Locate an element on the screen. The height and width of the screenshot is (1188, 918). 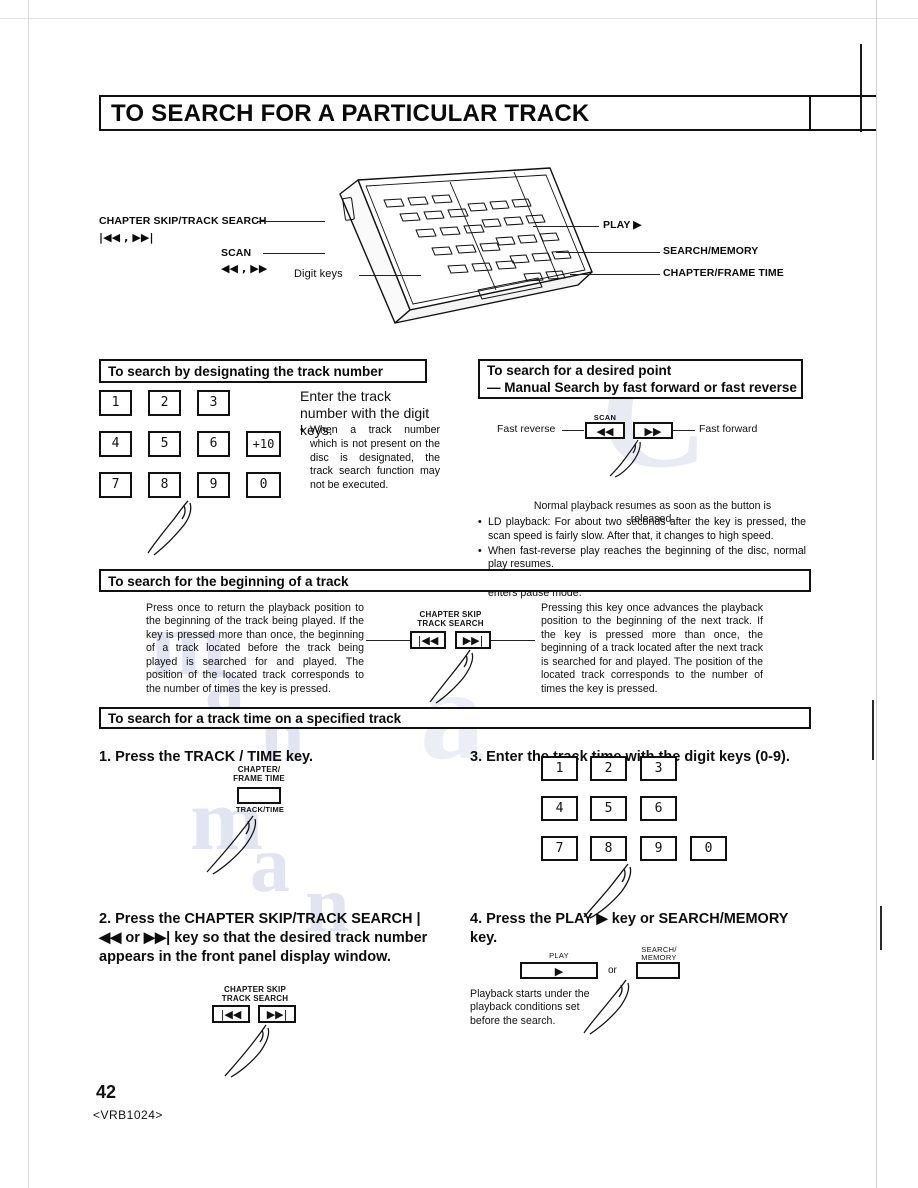
step2-track-search-next-button: ▶▶| is located at coordinates (277, 1014).